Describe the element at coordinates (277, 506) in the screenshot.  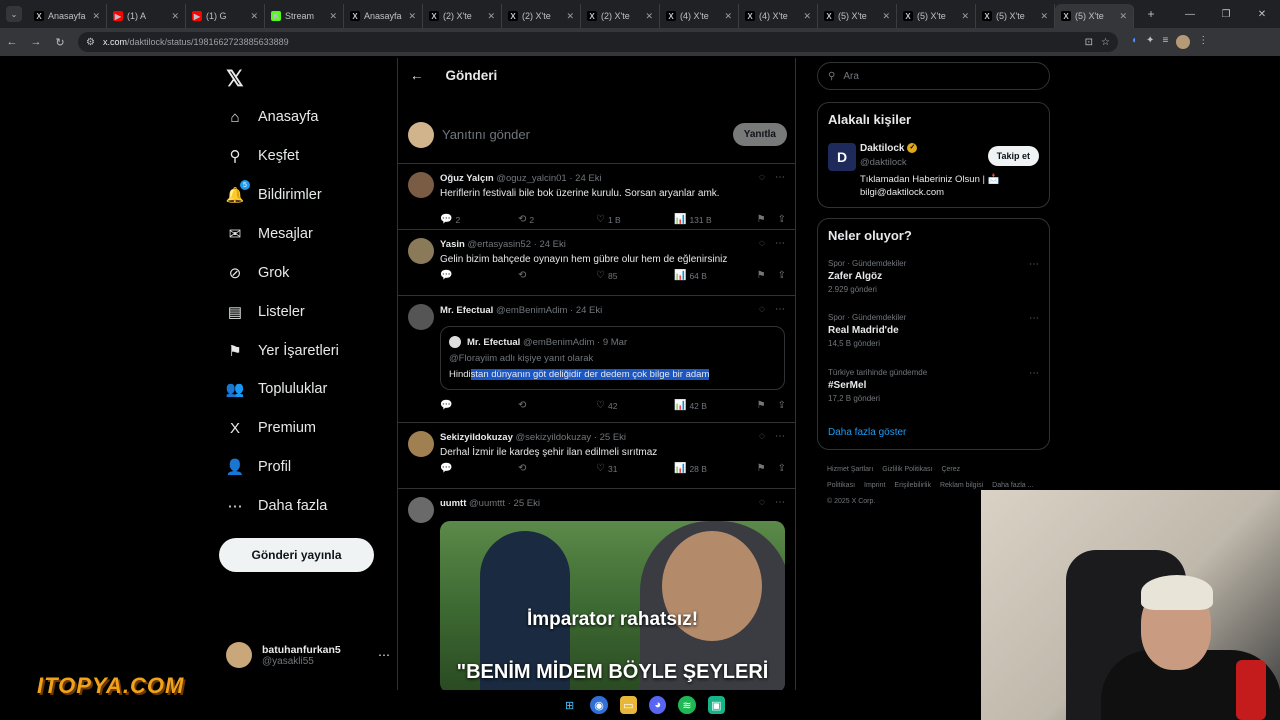
I see `nav-item-daha-fazla: ⋯ Daha fazla` at that location.